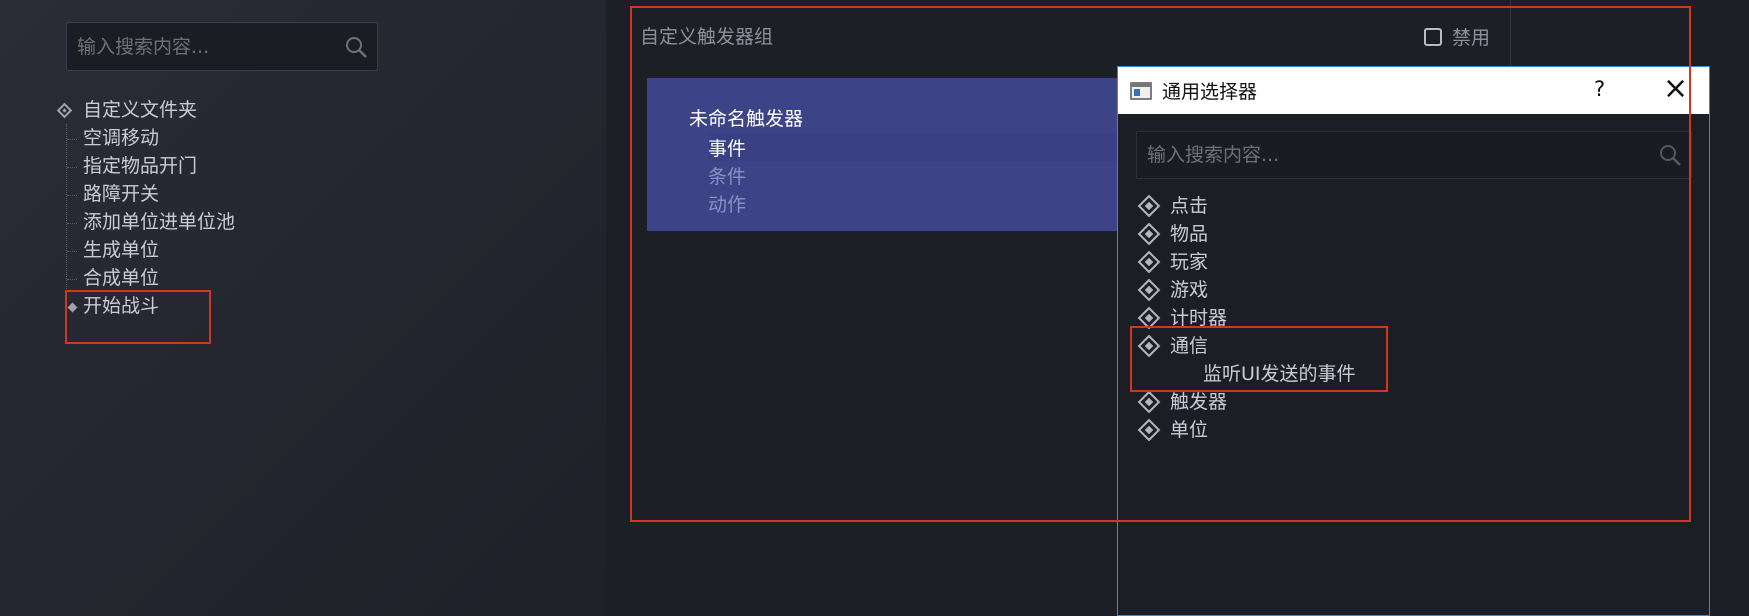 The width and height of the screenshot is (1749, 616). I want to click on tree-item: 生成单位, so click(121, 250).